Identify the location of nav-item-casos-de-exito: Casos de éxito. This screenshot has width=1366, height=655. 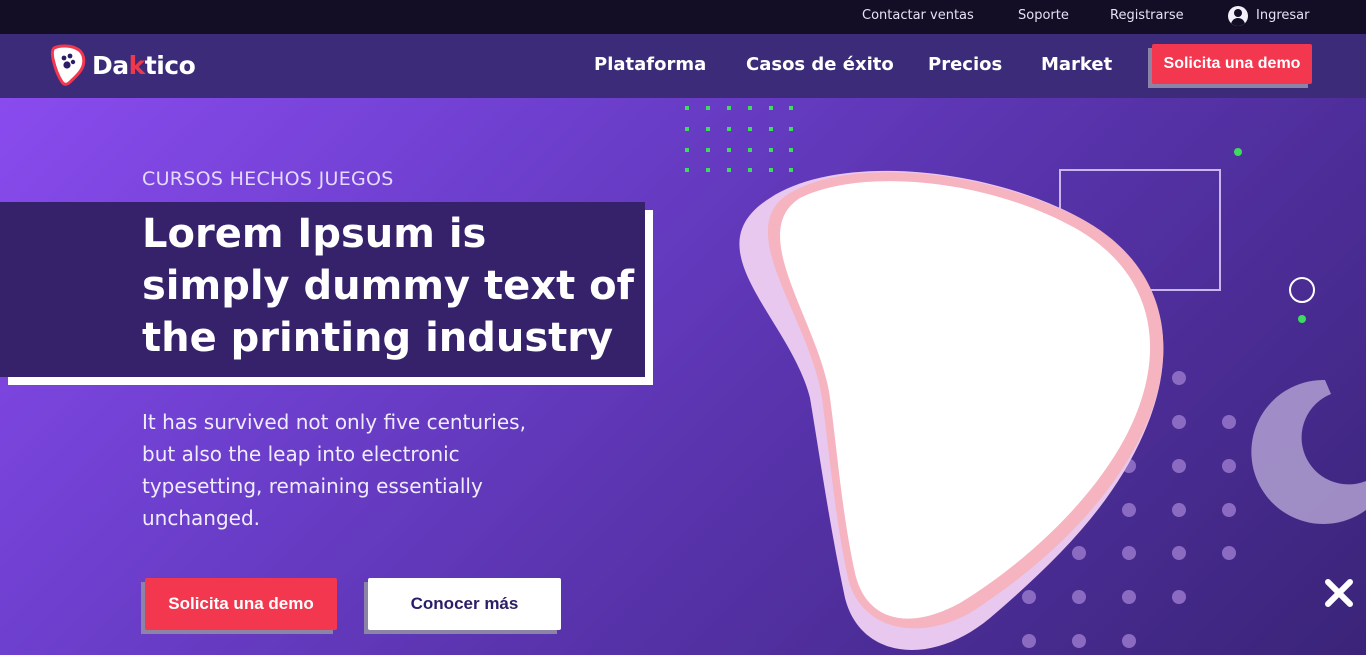
(820, 64).